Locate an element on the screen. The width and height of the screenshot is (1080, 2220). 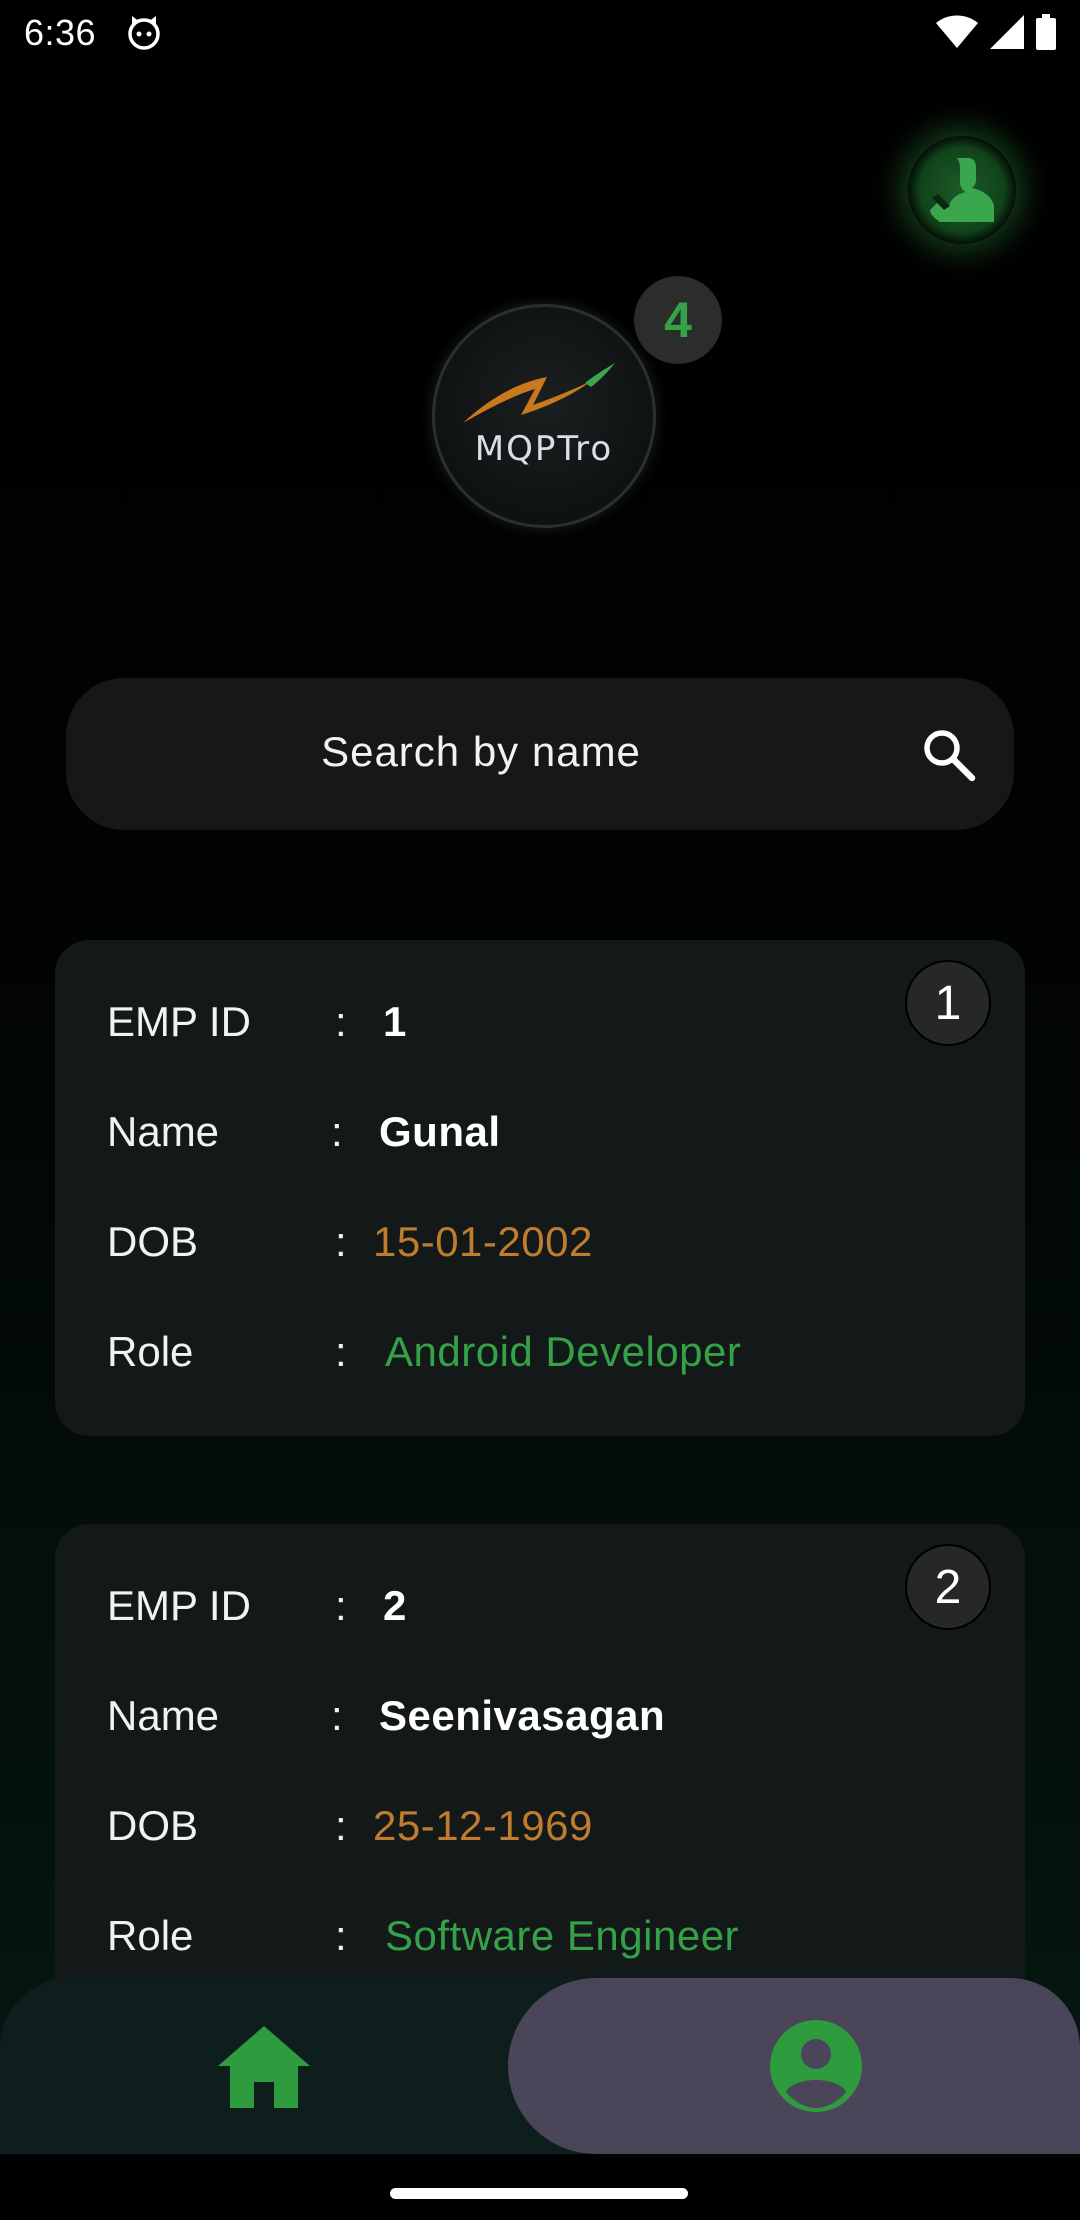
home-icon is located at coordinates (264, 2066).